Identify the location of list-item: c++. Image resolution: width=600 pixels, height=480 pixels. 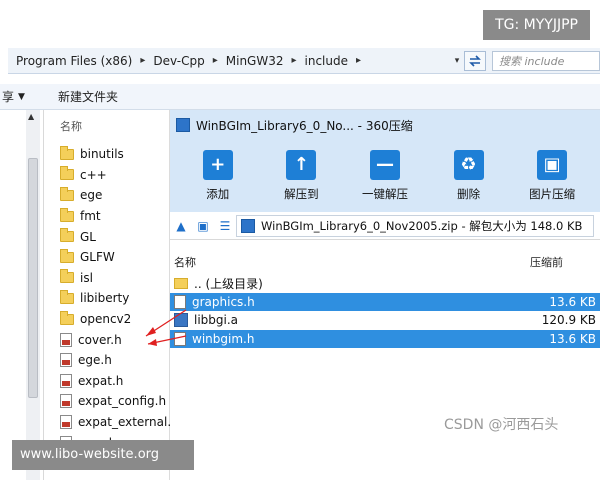
(115, 175).